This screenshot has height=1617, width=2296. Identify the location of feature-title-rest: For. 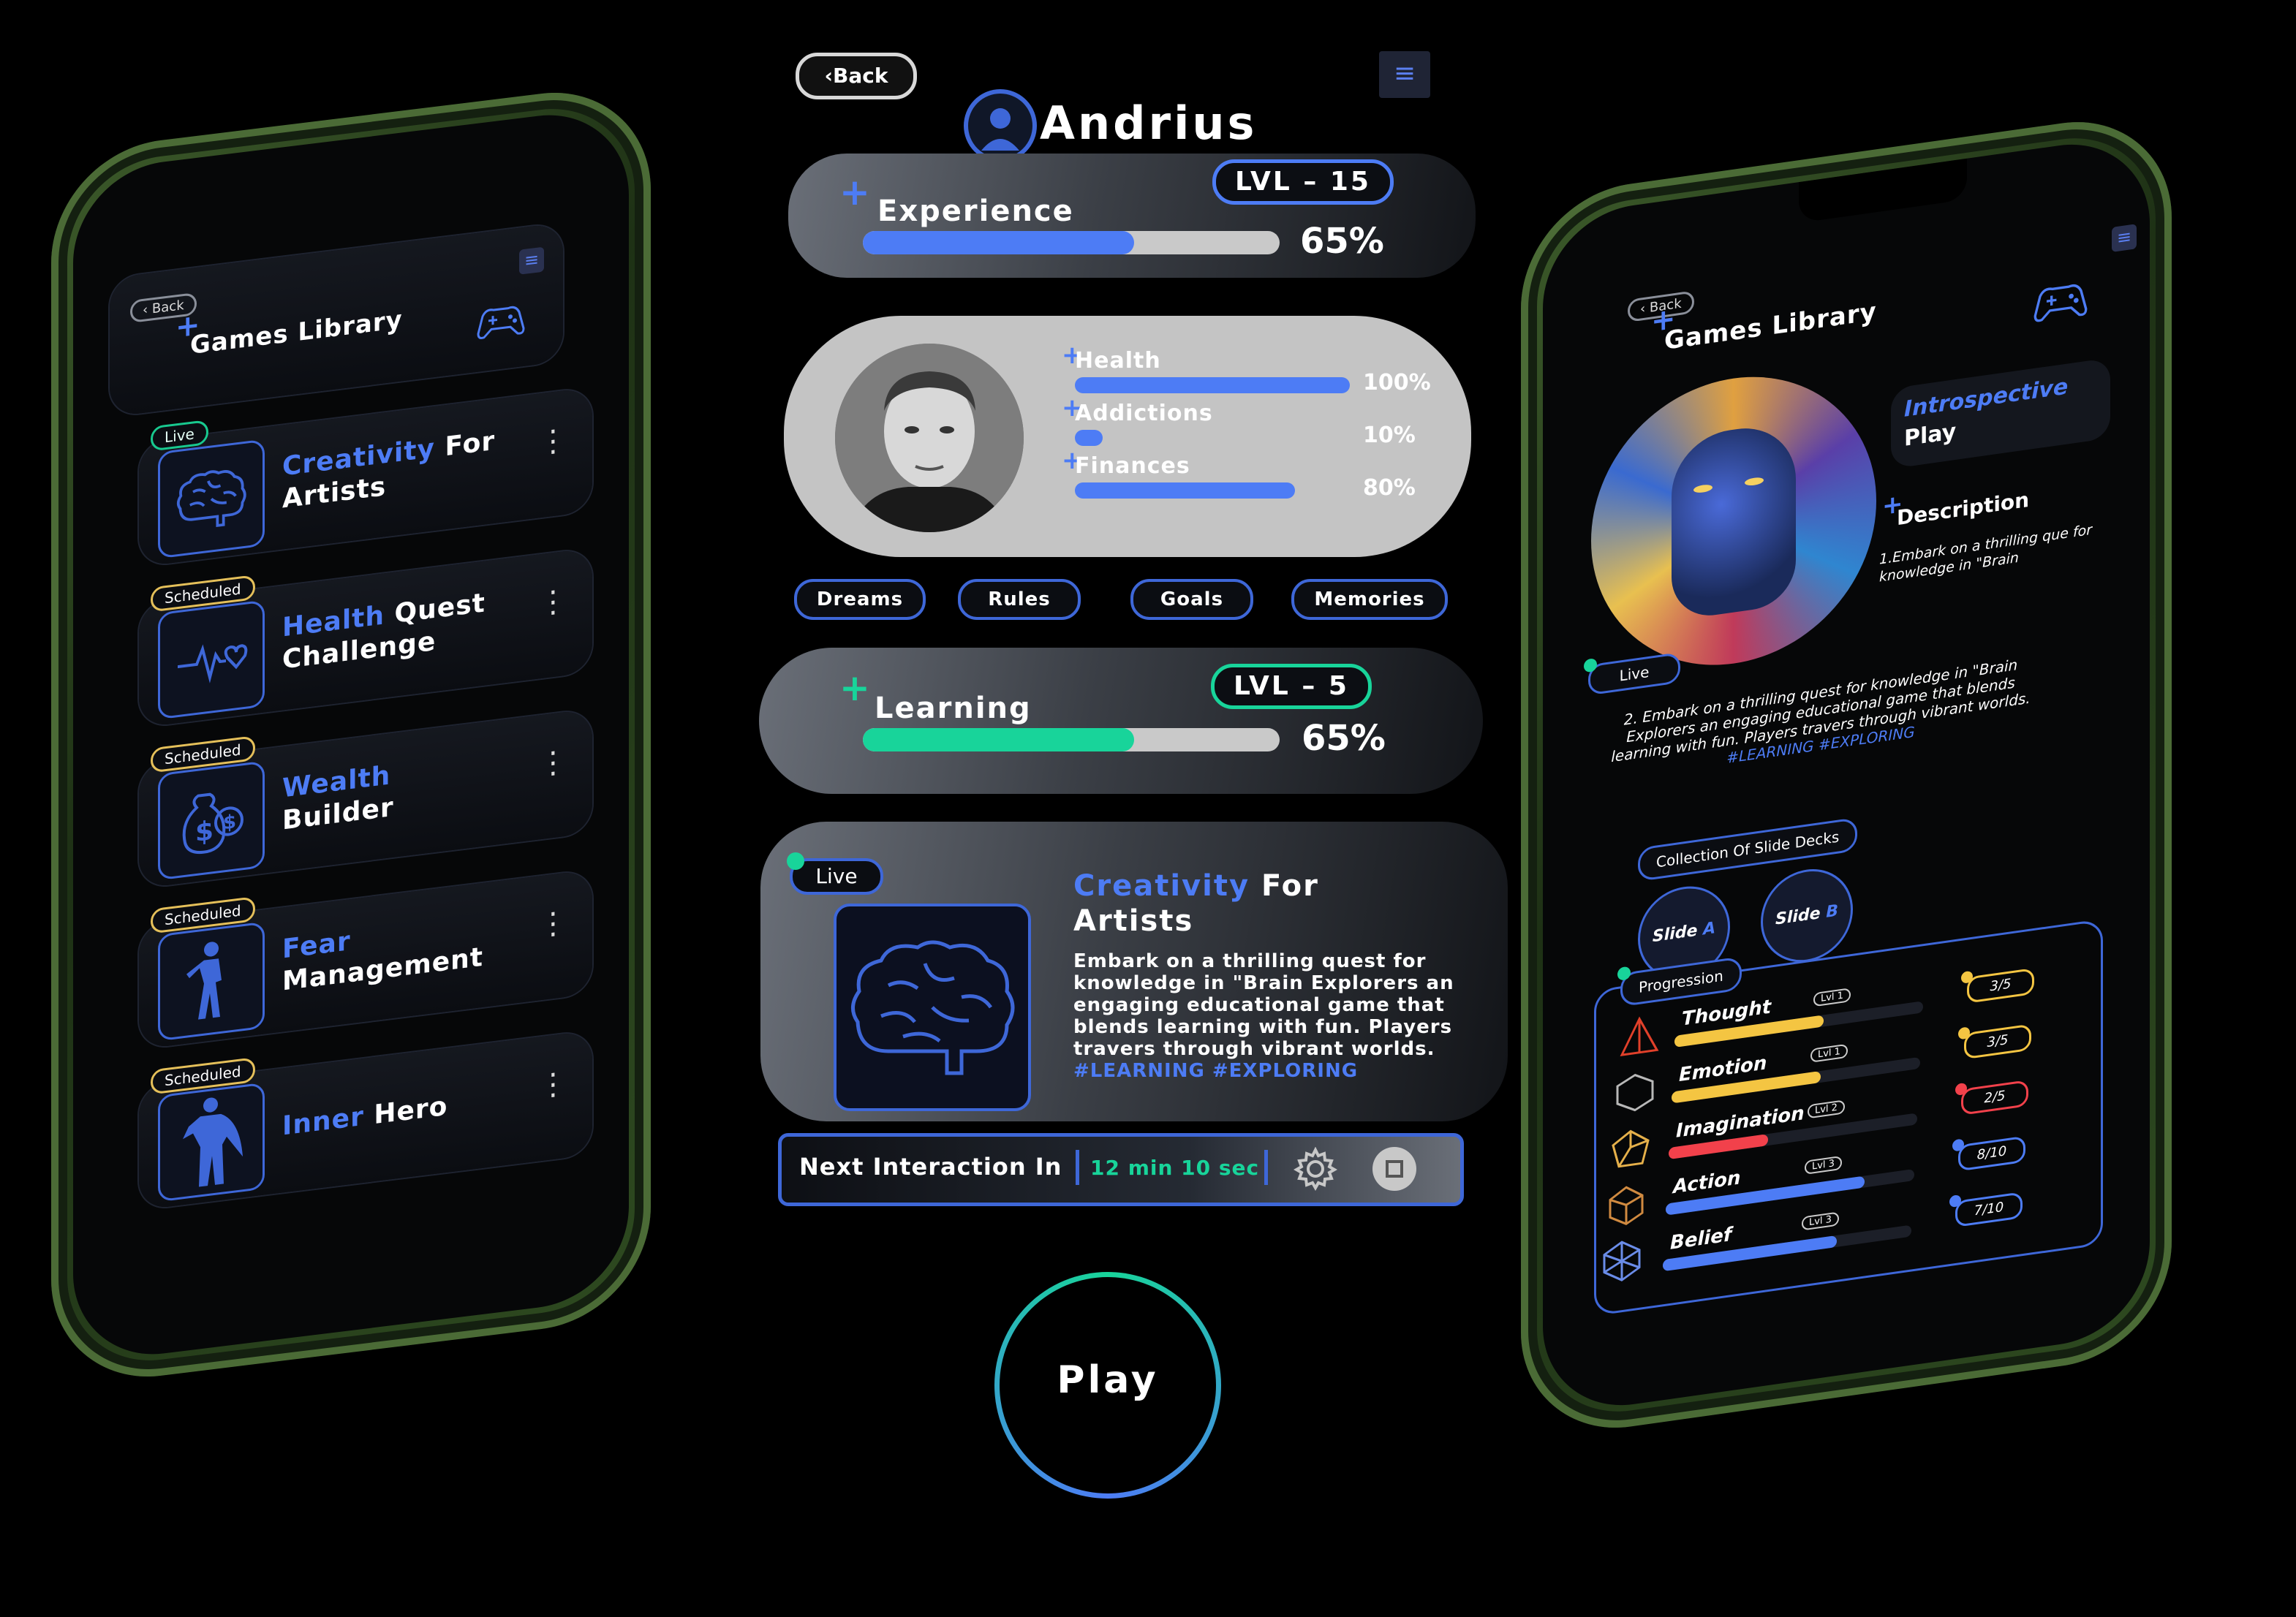
(1284, 886).